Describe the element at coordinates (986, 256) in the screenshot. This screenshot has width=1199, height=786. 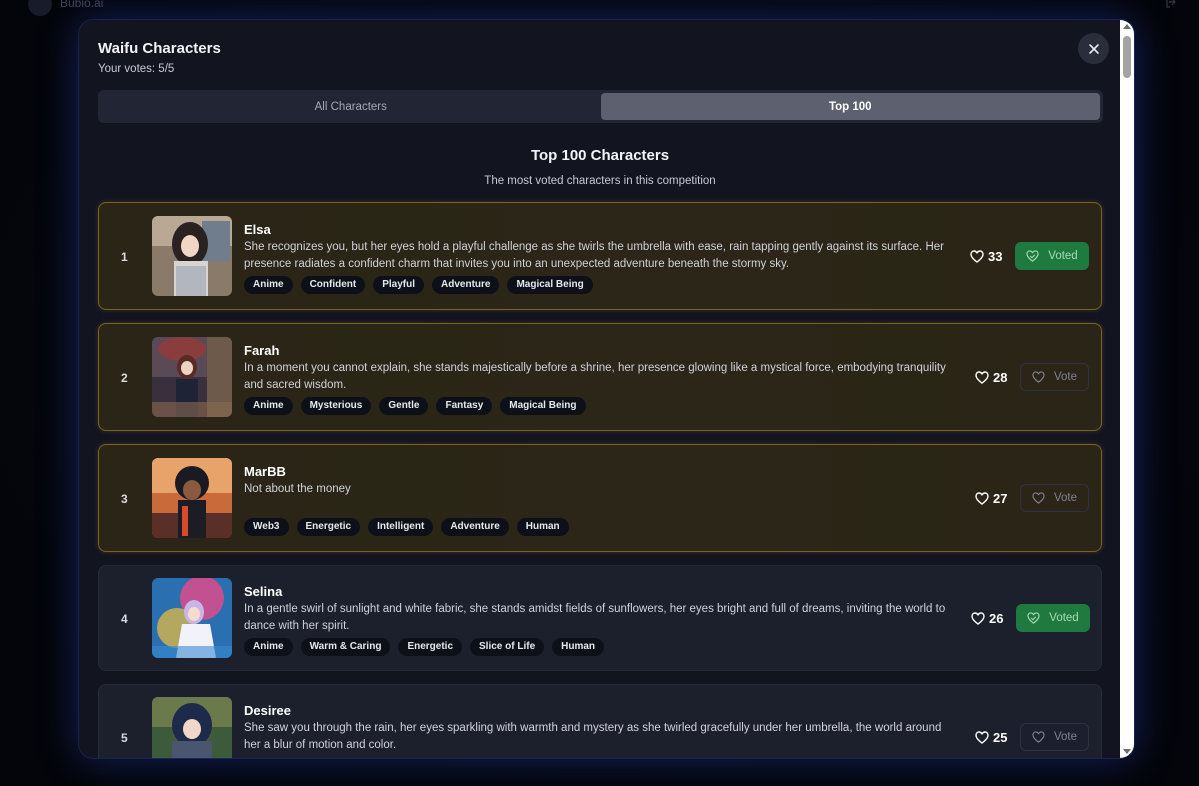
I see `vote-count: 33` at that location.